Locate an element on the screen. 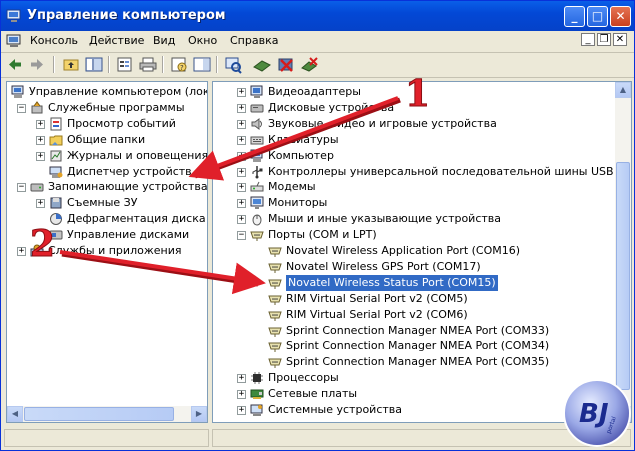 The image size is (635, 451). marker-1: 1 is located at coordinates (417, 94).